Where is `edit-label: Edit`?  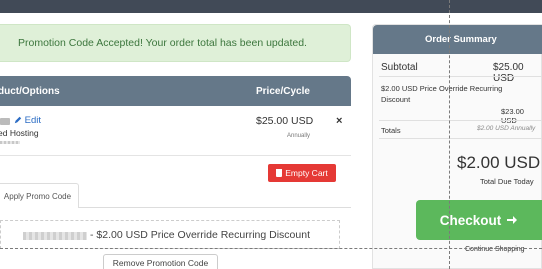 edit-label: Edit is located at coordinates (33, 120).